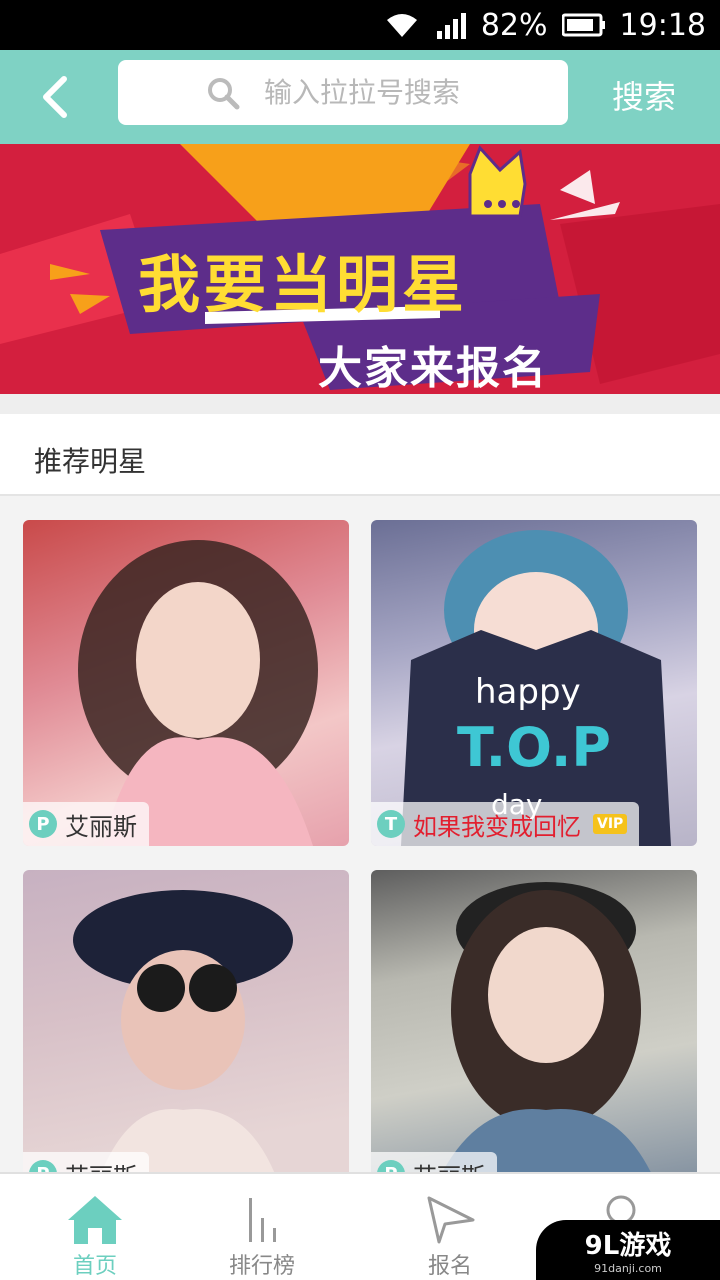 This screenshot has height=1280, width=720. I want to click on tab-signup: 报名, so click(450, 1227).